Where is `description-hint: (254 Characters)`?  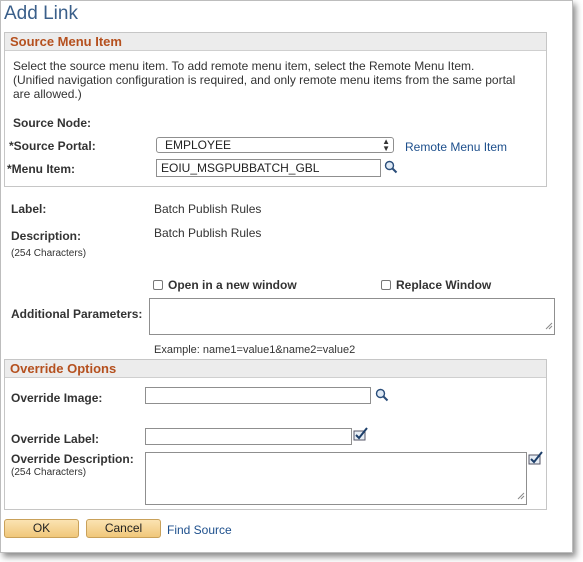
description-hint: (254 Characters) is located at coordinates (49, 253).